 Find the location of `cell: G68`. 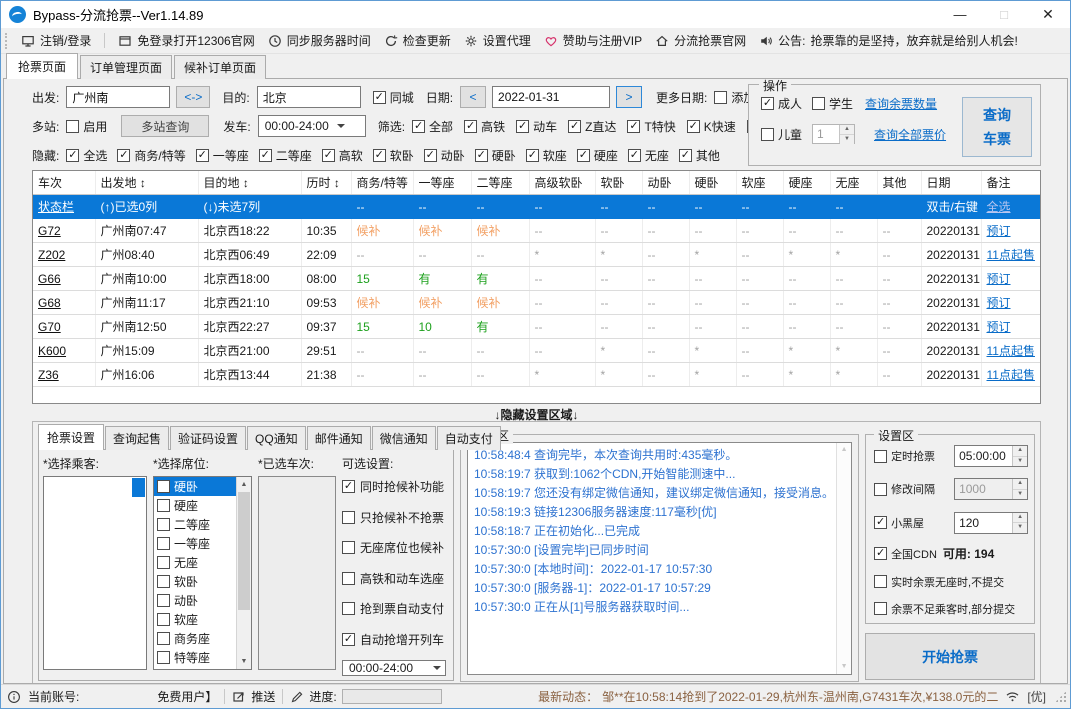

cell: G68 is located at coordinates (64, 302).